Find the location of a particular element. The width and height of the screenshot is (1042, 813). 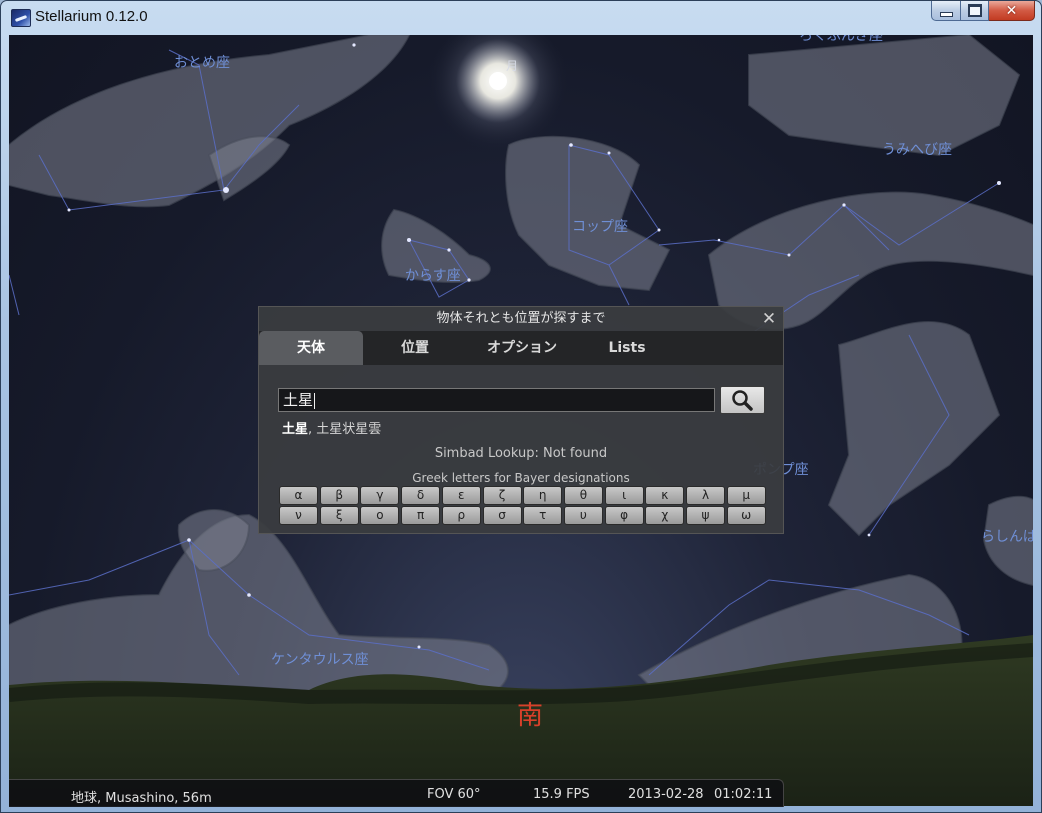

title-bar: Stellarium 0.12.0 ✕ is located at coordinates (521, 18).